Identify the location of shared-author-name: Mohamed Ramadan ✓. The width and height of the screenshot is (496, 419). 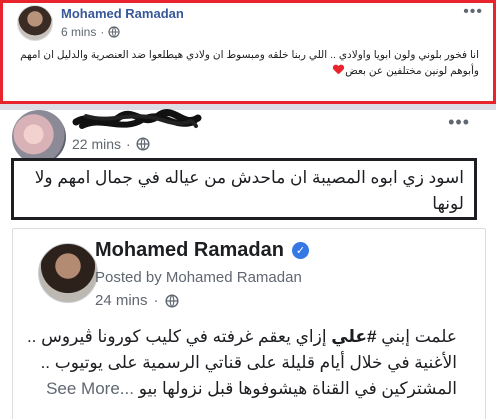
(202, 250).